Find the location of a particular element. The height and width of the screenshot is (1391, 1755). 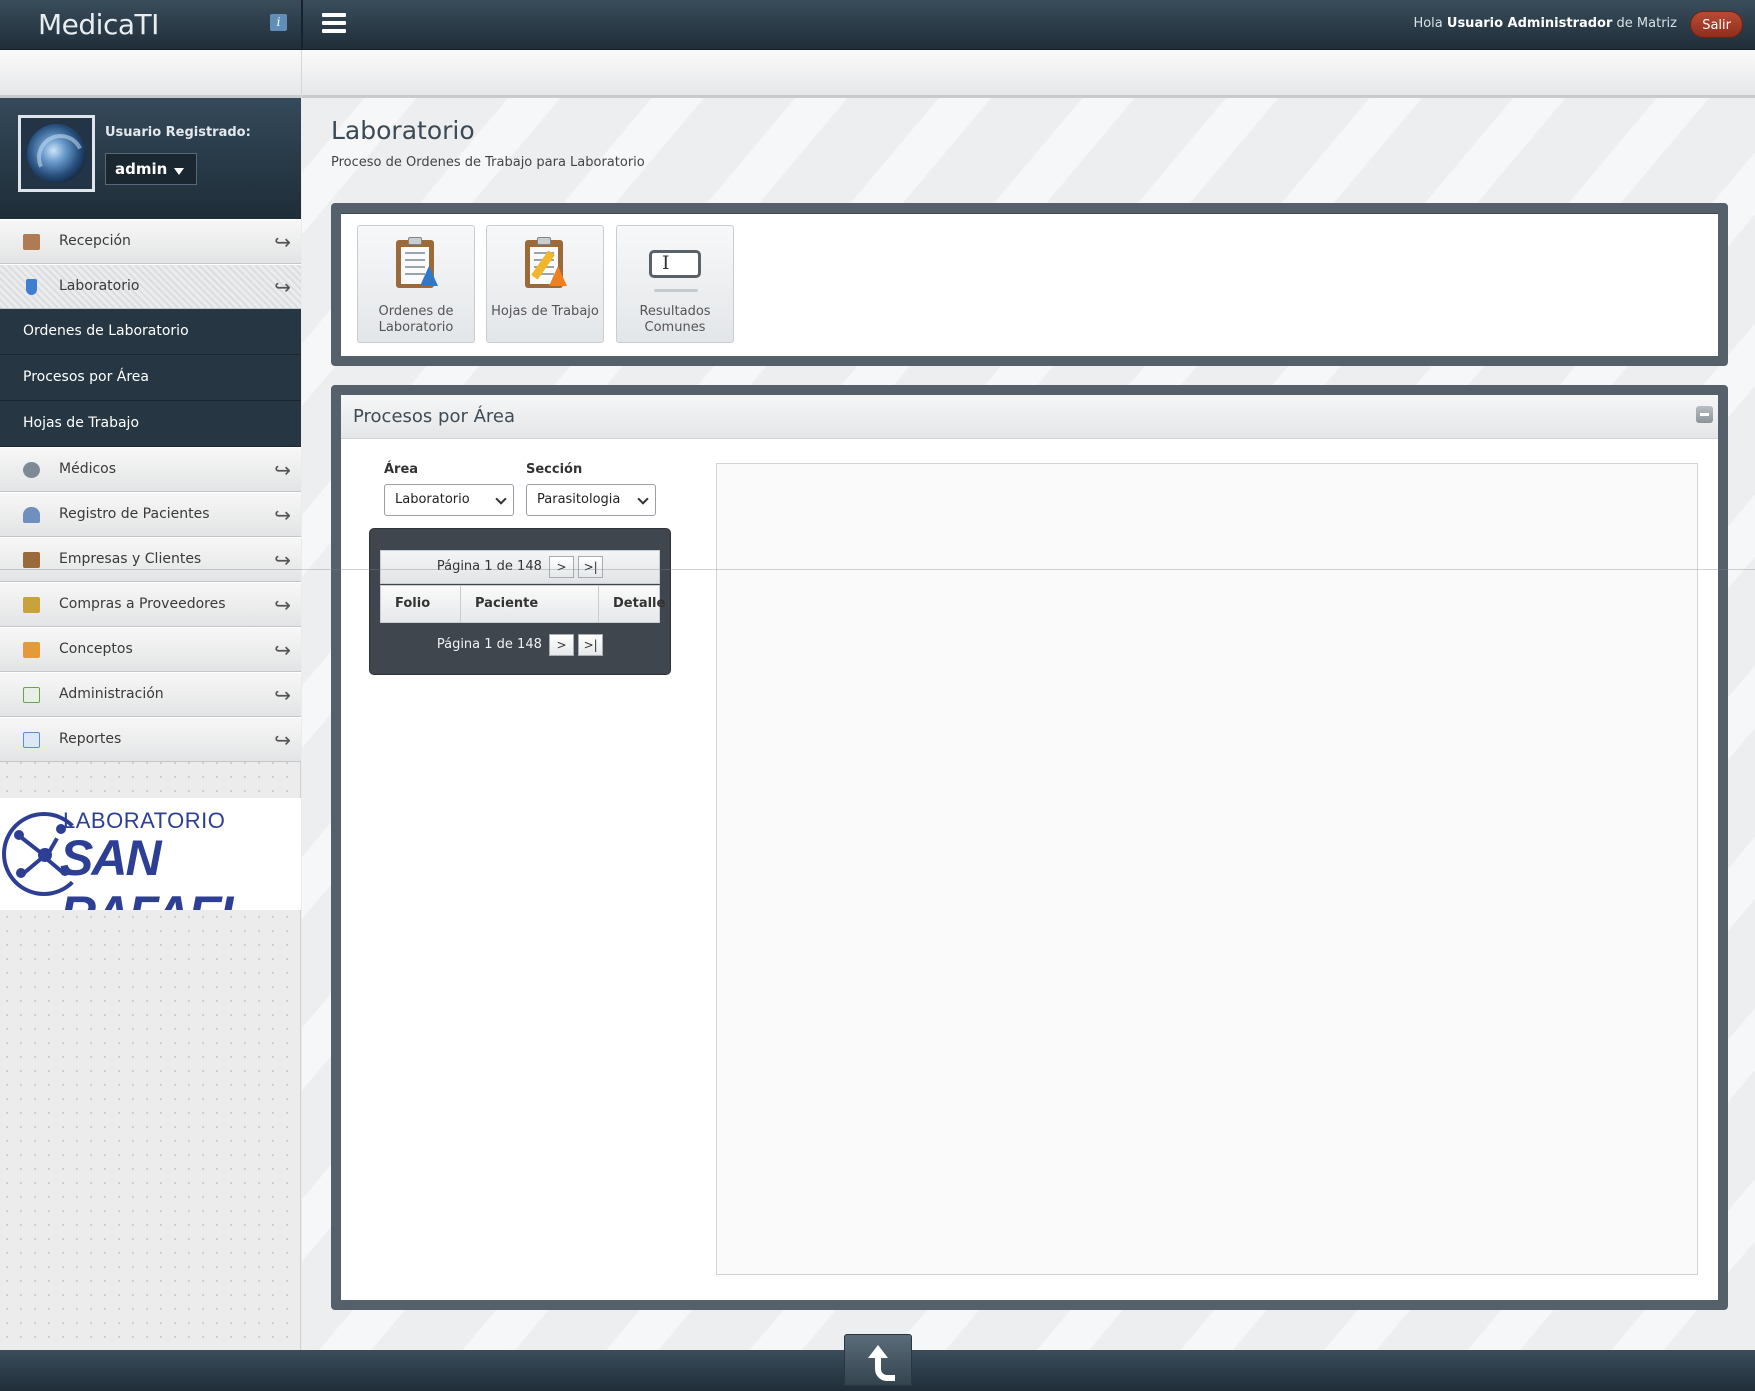

sidebar-item-label: Compras a Proveedores is located at coordinates (142, 604).